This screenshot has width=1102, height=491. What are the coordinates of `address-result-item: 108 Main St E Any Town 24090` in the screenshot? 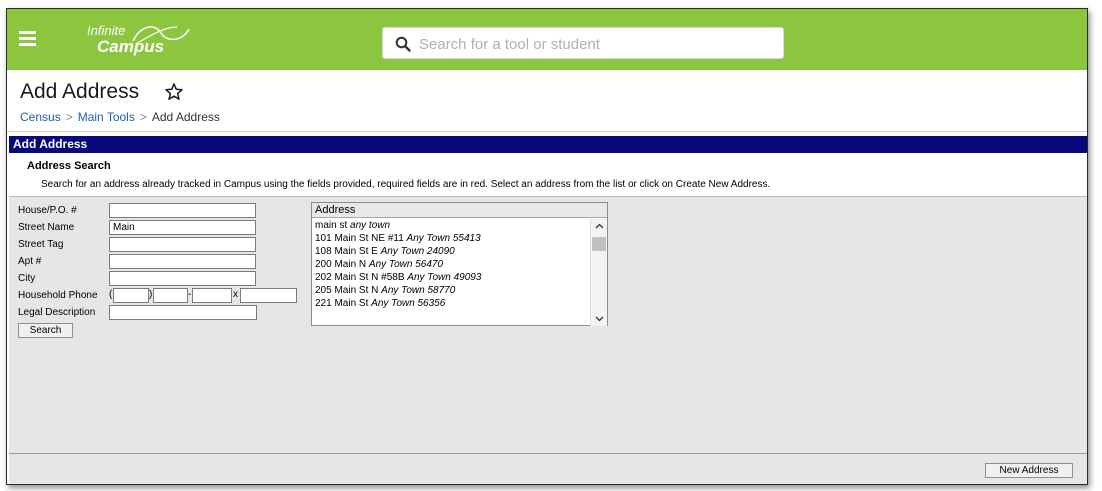 It's located at (450, 251).